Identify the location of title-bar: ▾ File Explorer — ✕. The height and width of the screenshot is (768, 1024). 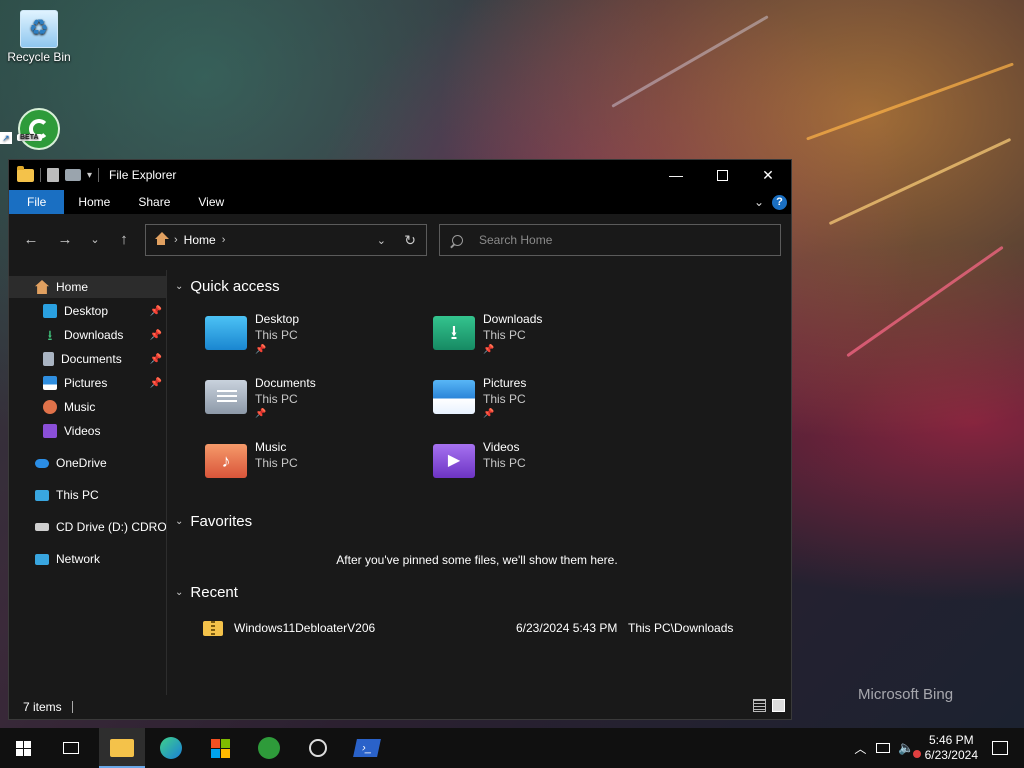
(400, 175).